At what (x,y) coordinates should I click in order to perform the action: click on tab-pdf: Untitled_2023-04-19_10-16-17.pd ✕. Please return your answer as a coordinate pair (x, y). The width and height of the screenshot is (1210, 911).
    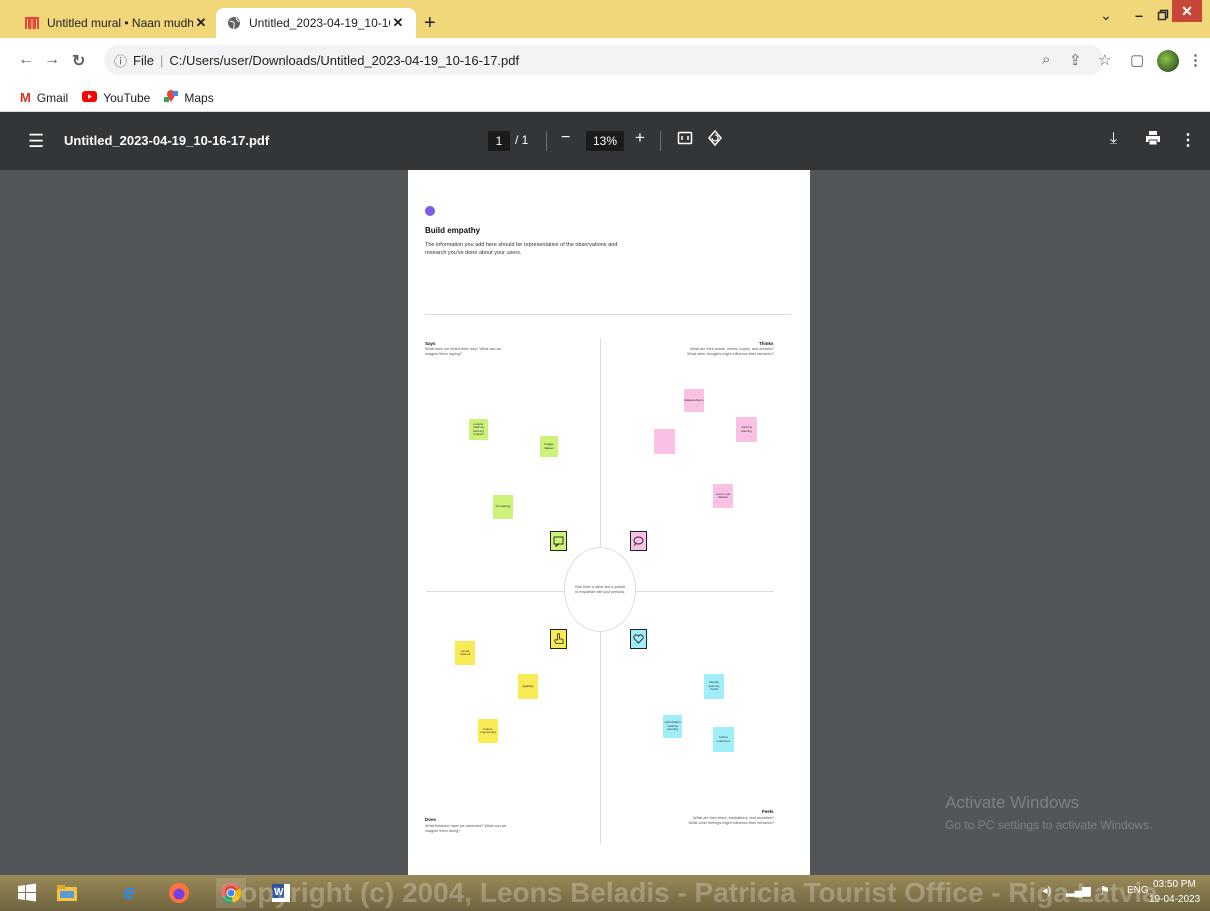
    Looking at the image, I should click on (316, 23).